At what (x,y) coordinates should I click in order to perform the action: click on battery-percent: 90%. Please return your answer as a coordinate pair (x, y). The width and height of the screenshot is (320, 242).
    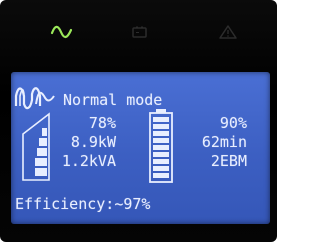
    Looking at the image, I should click on (233, 123).